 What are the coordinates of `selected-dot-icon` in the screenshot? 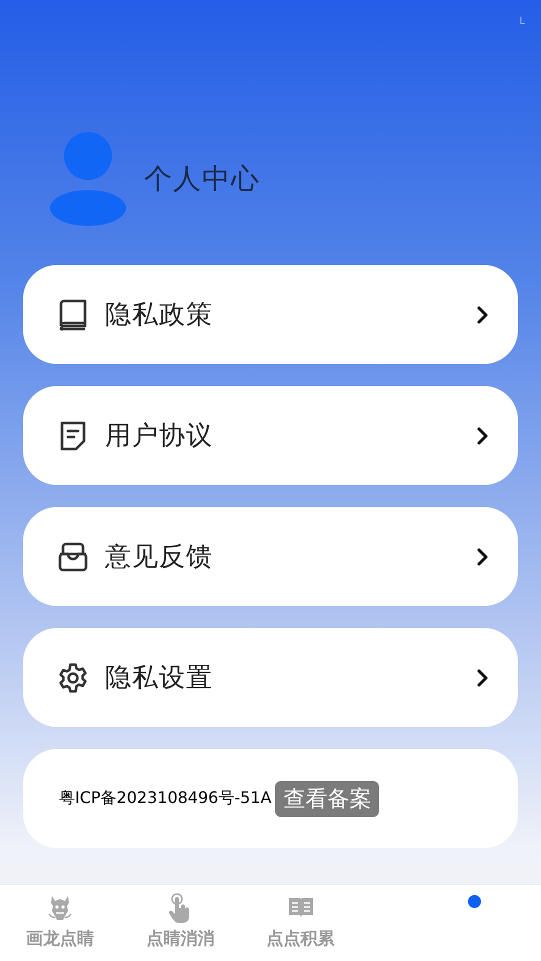 It's located at (474, 901).